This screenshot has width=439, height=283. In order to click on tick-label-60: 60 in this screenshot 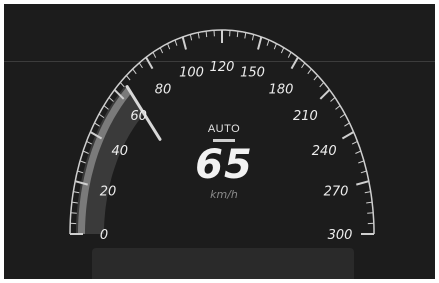, I will do `click(138, 116)`.